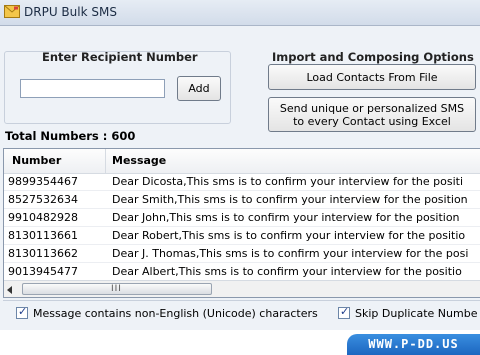 The image size is (480, 355). I want to click on table-header: Number Message, so click(242, 161).